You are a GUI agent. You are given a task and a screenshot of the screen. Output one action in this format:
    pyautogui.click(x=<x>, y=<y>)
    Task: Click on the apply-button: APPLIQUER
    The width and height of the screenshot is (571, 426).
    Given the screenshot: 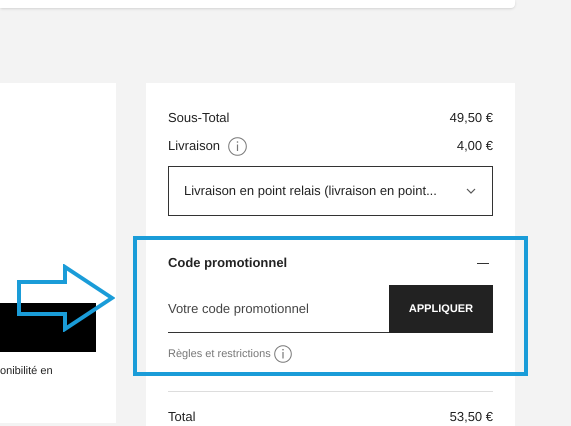 What is the action you would take?
    pyautogui.click(x=441, y=309)
    